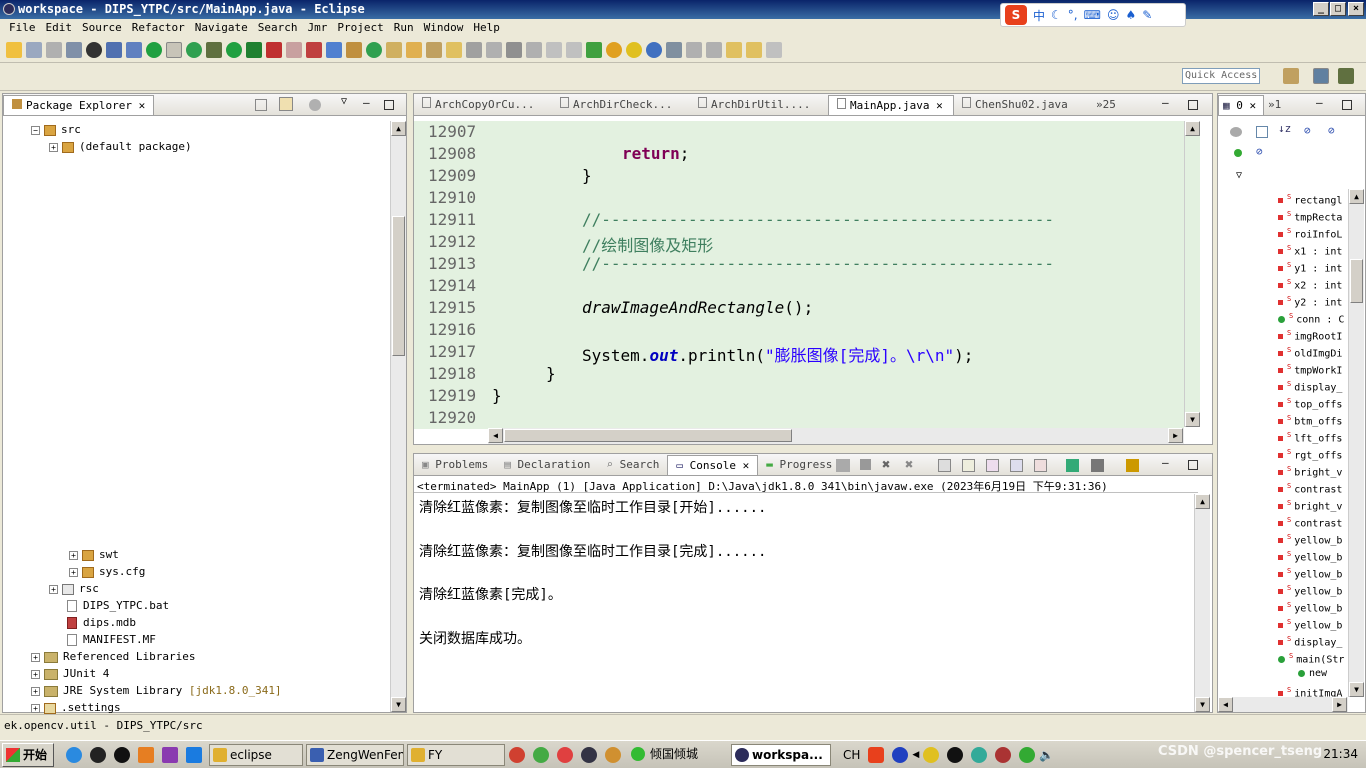 Image resolution: width=1366 pixels, height=768 pixels. Describe the element at coordinates (294, 49) in the screenshot. I see `stop-icon` at that location.